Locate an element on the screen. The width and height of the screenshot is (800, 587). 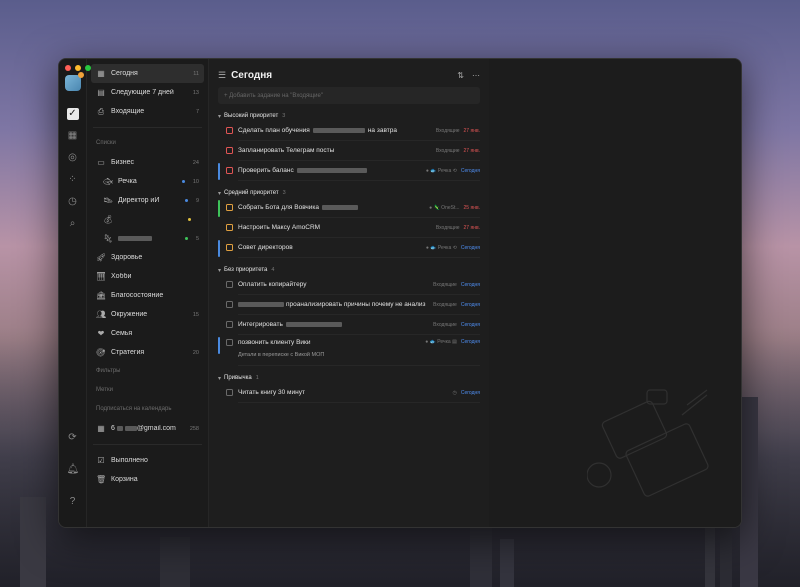
close-window-button is located at coordinates (68, 68).